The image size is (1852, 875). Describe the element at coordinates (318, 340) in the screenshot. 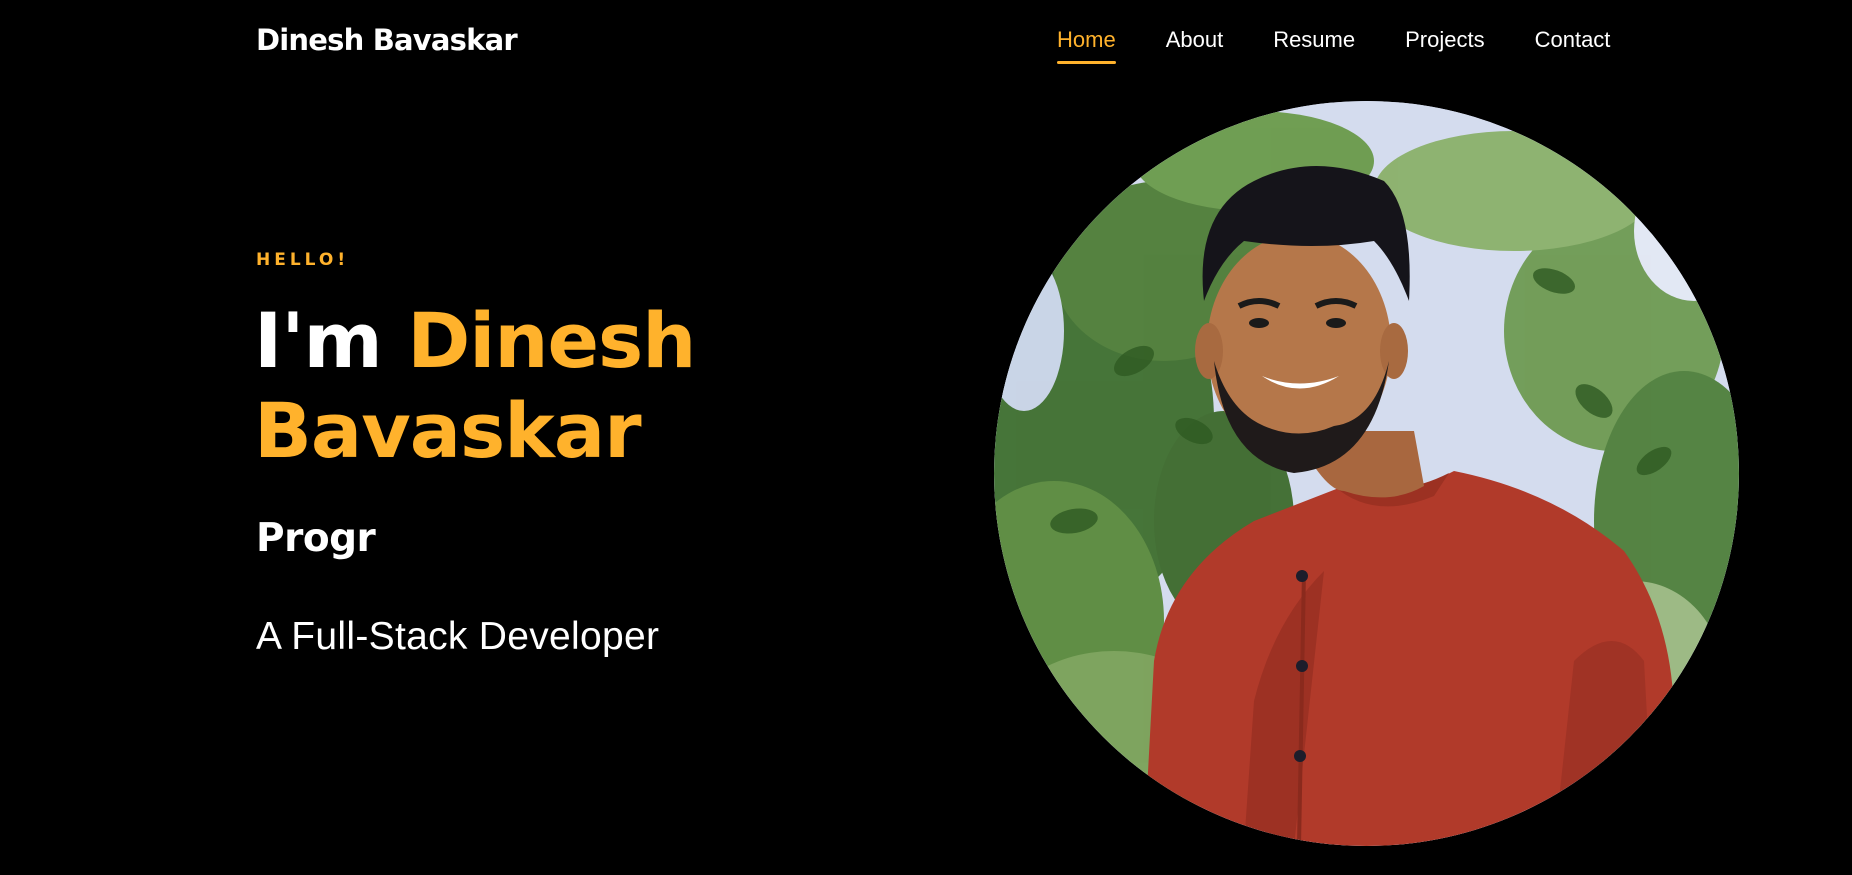

I see `headline-prefix: I'm` at that location.